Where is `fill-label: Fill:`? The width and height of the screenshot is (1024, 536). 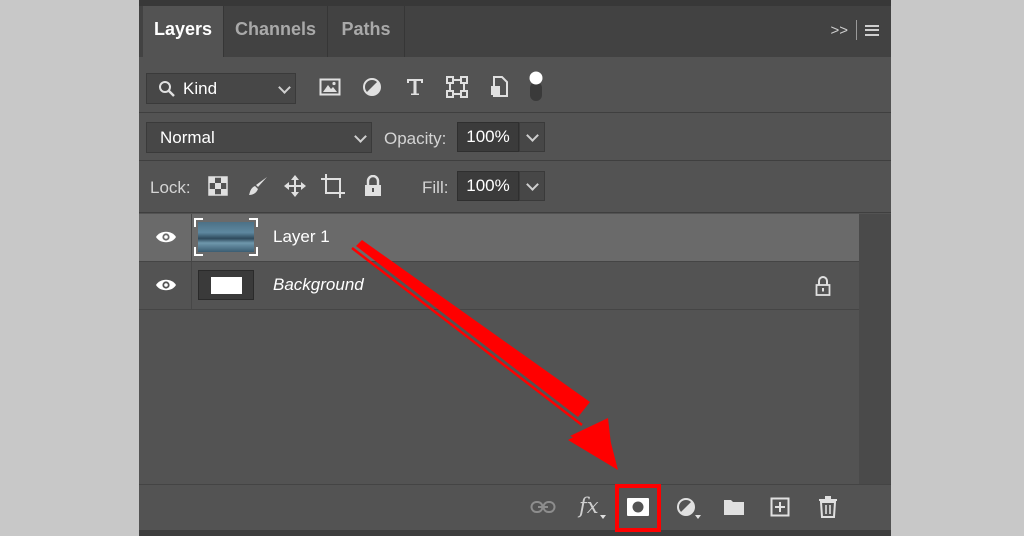
fill-label: Fill: is located at coordinates (435, 187).